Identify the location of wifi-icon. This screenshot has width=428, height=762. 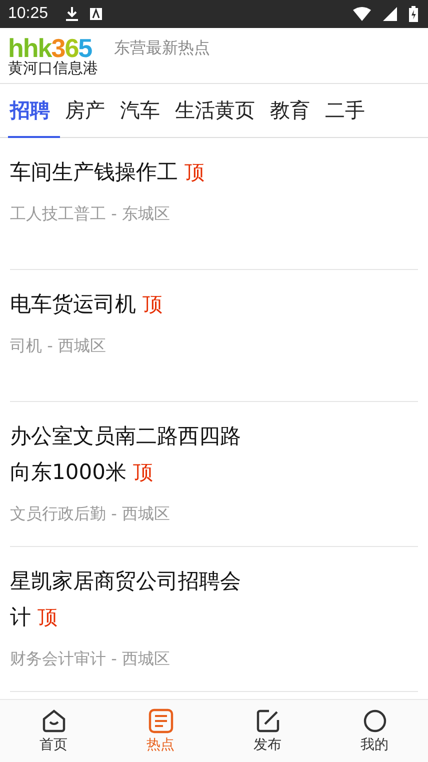
(362, 14).